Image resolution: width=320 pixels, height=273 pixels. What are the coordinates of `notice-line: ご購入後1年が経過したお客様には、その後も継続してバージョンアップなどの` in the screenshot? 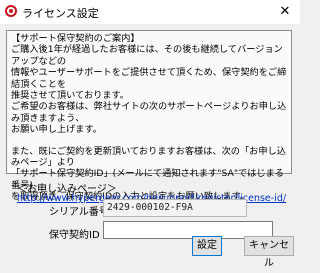 It's located at (147, 55).